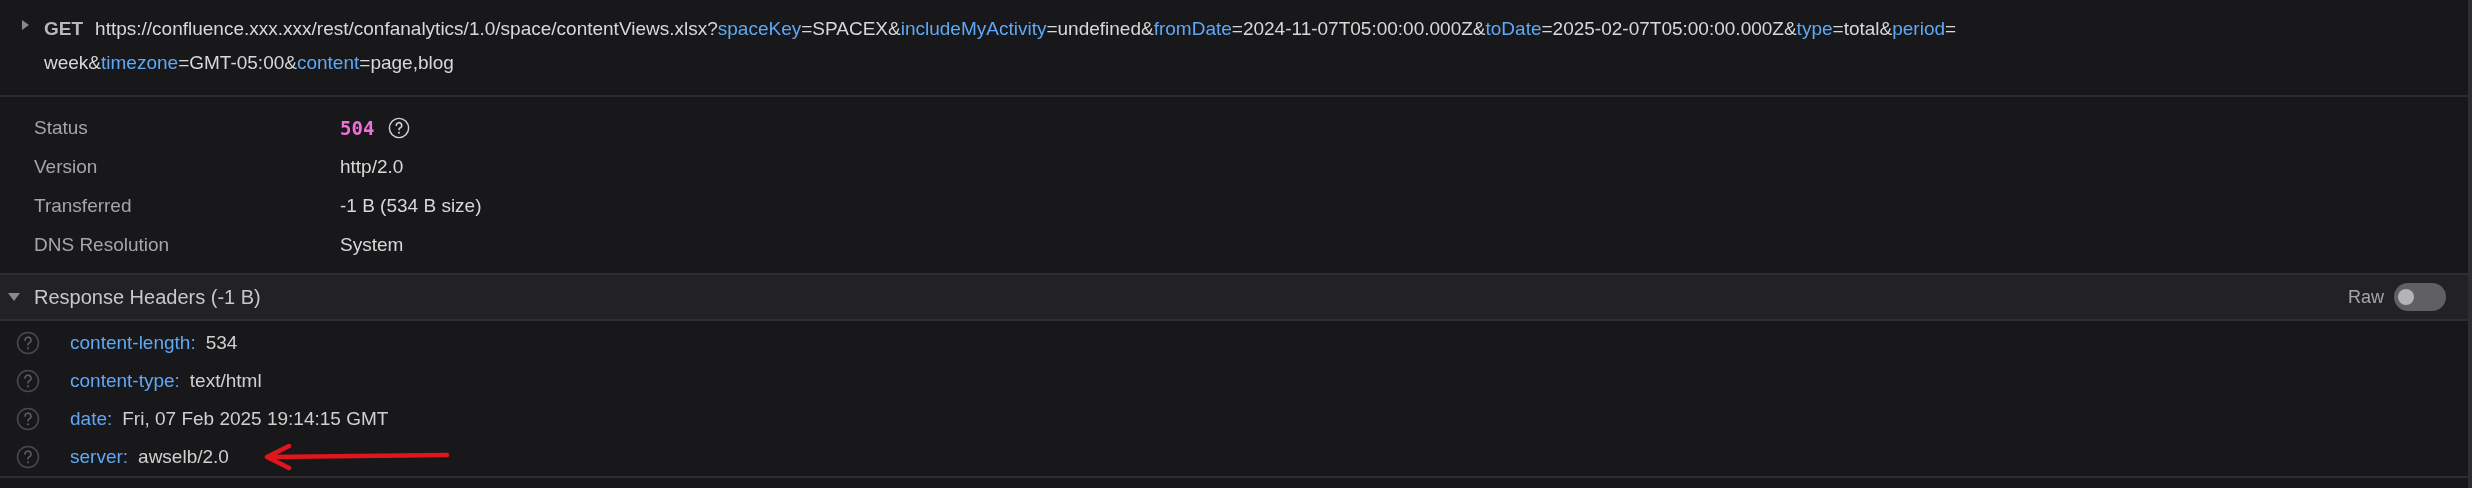 The image size is (2472, 488). I want to click on request-url-line: week&timezone=GMT-05:00&content=page,blog, so click(249, 63).